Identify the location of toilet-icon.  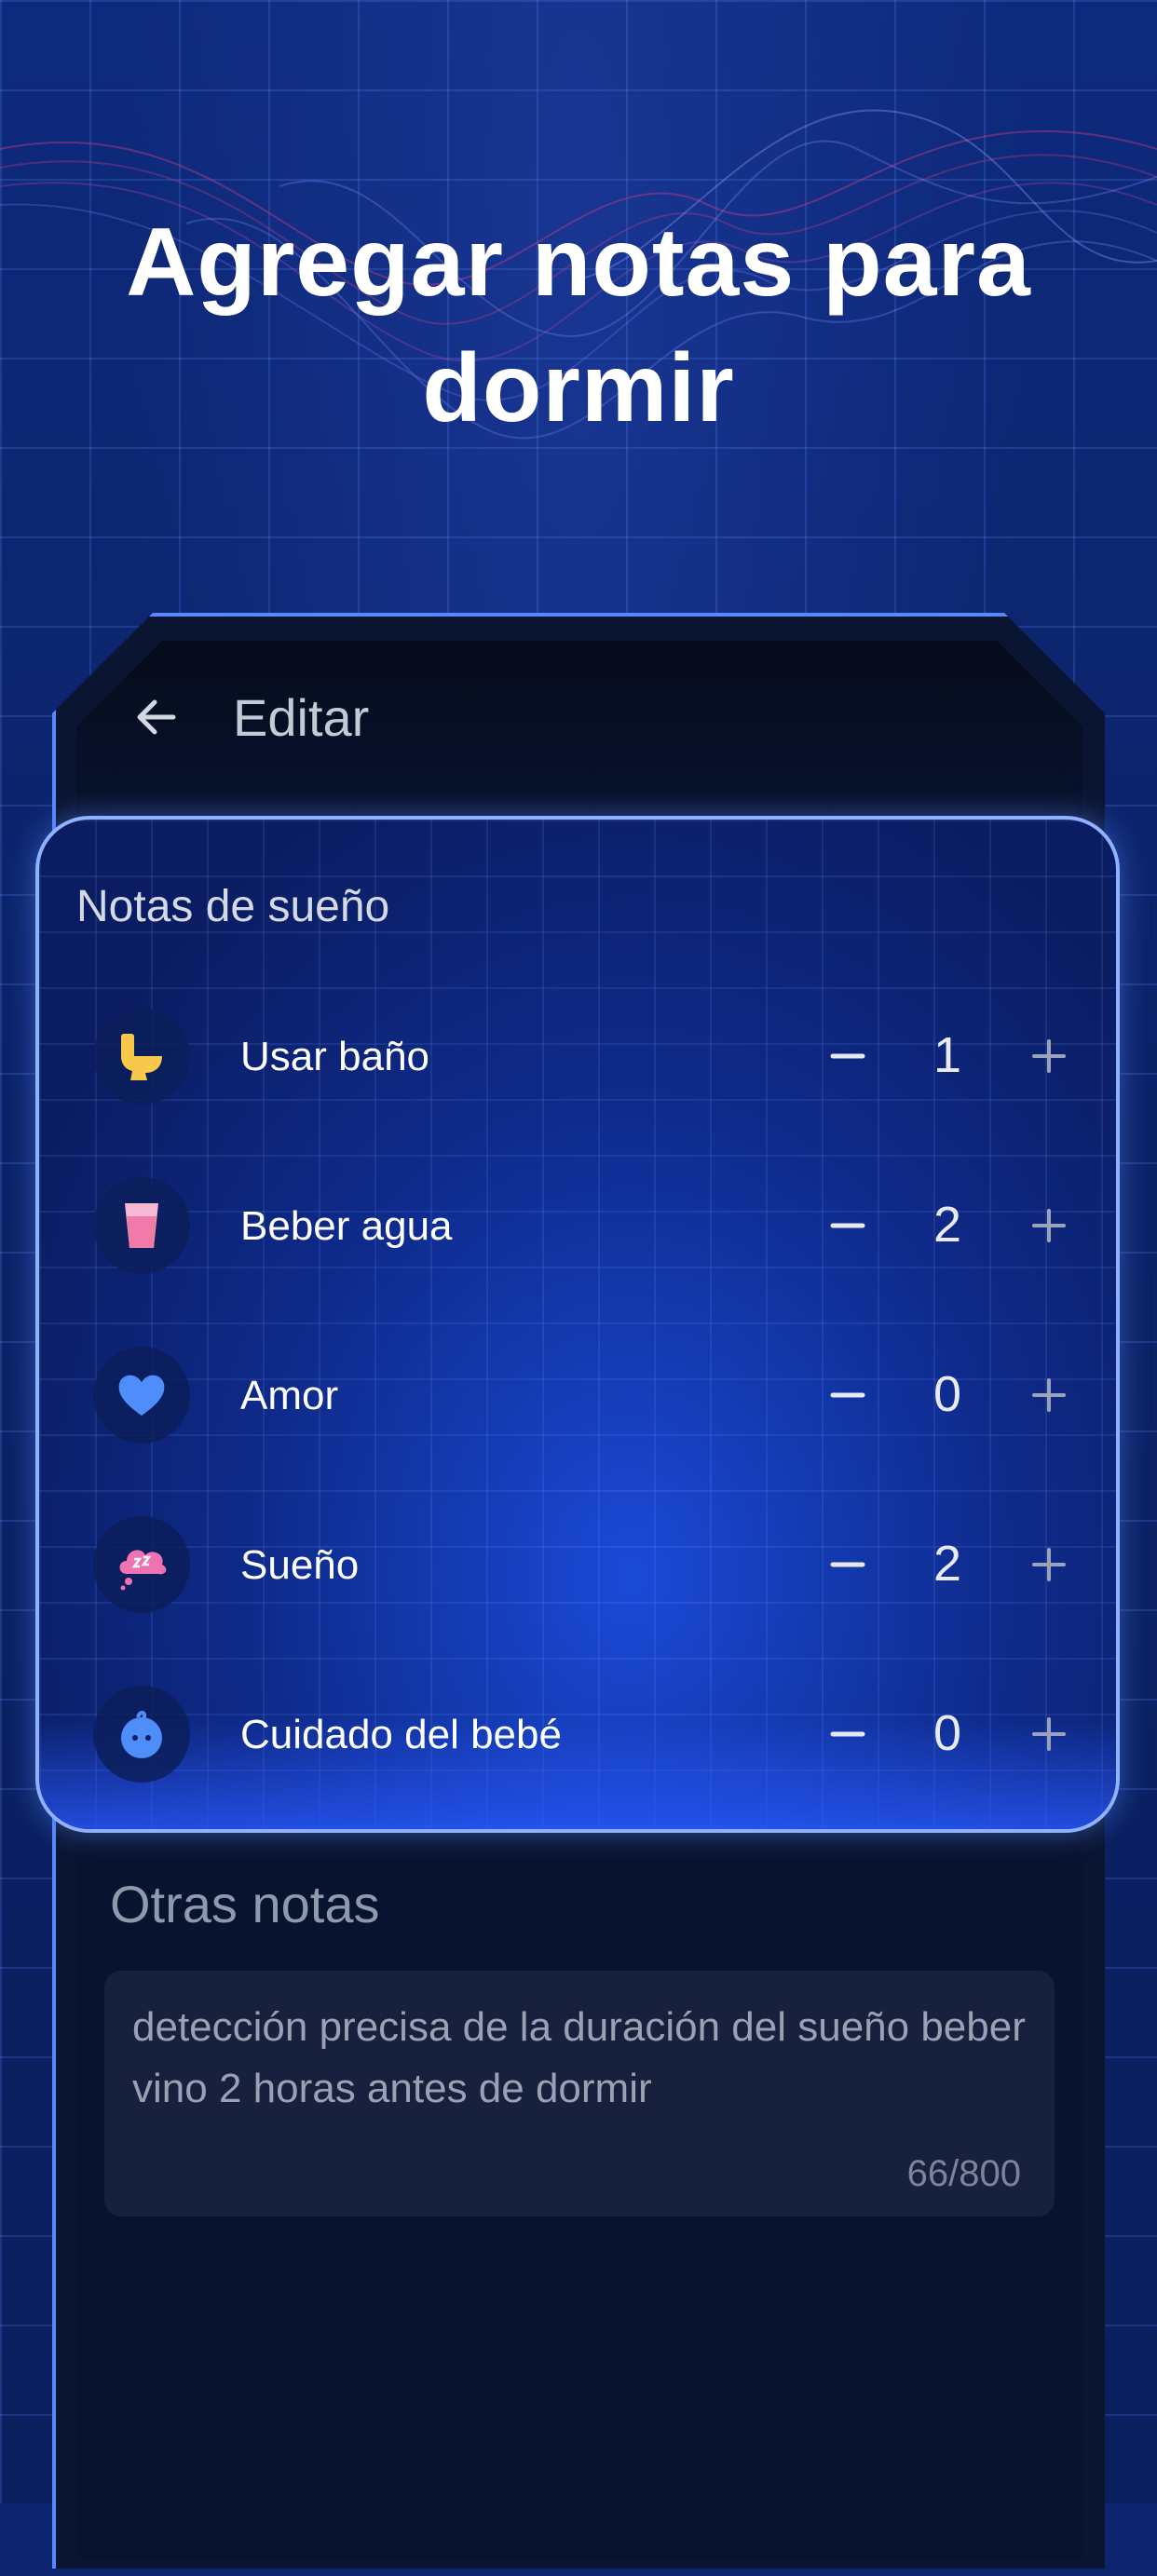
(141, 1057).